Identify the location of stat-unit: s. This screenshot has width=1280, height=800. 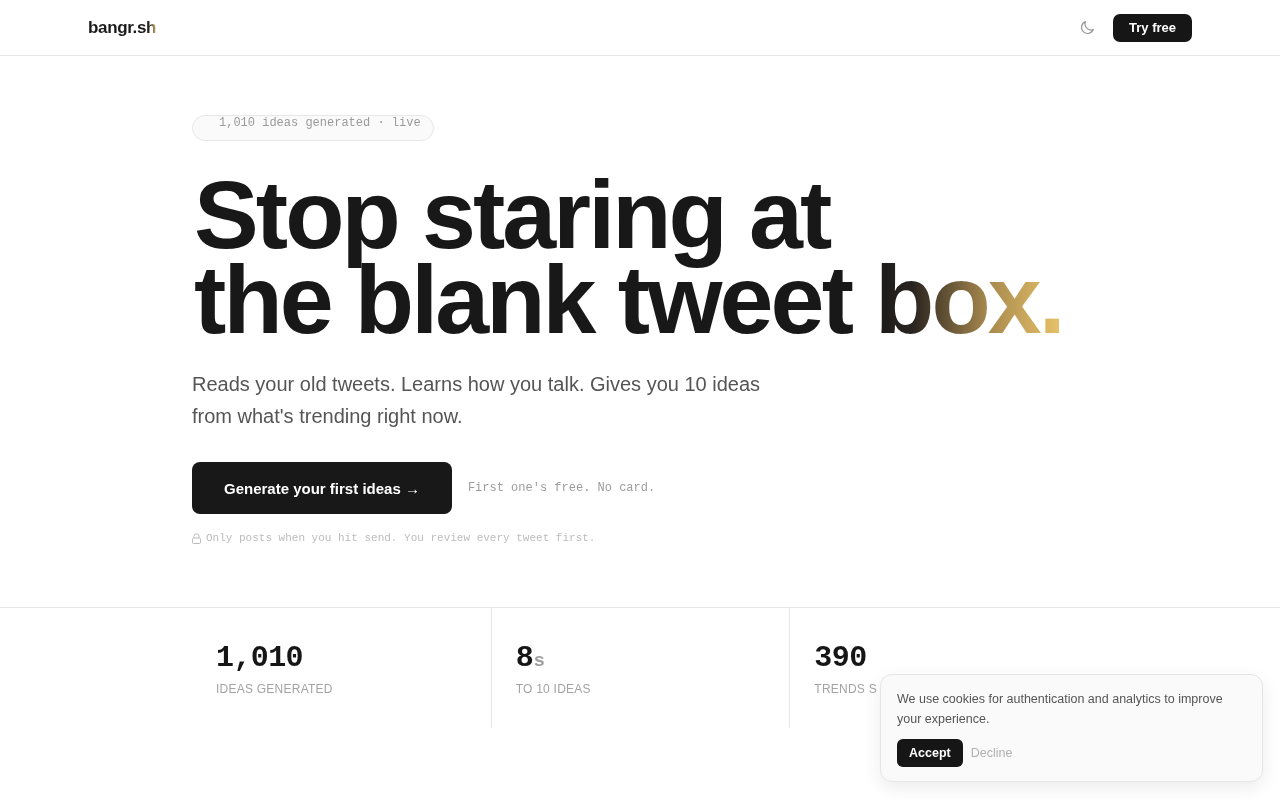
(539, 660).